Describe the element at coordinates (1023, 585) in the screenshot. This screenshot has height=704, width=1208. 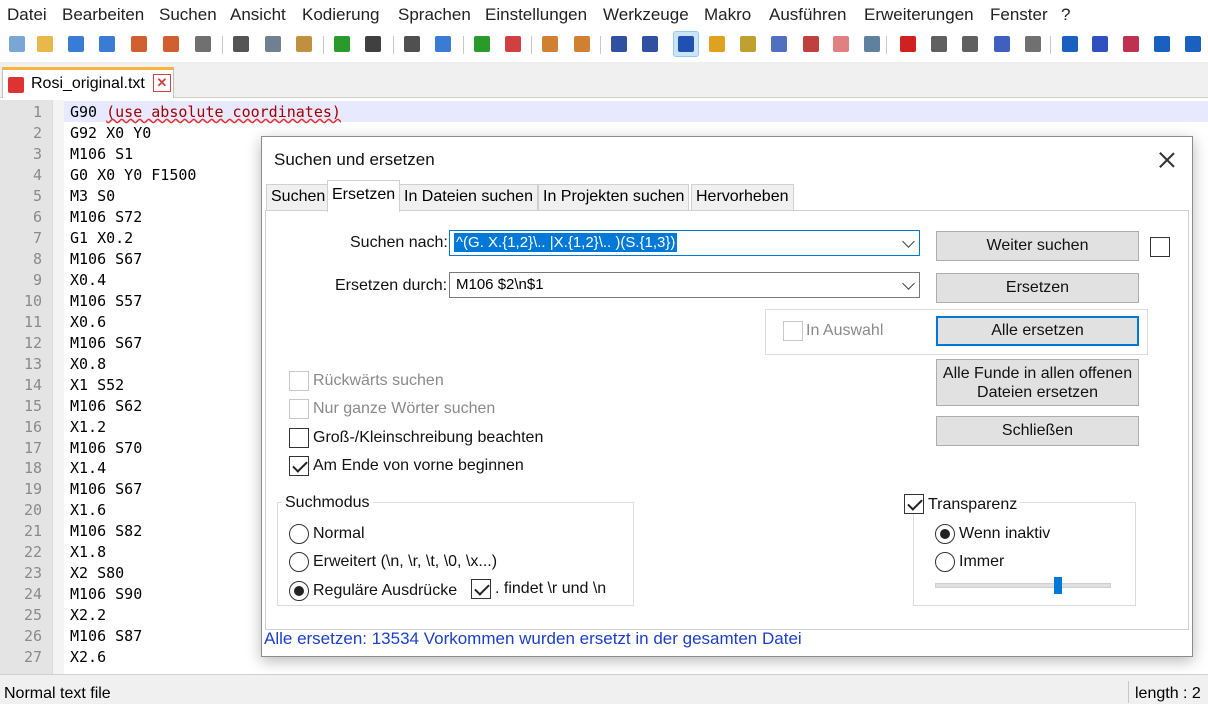
I see `transparency-slider` at that location.